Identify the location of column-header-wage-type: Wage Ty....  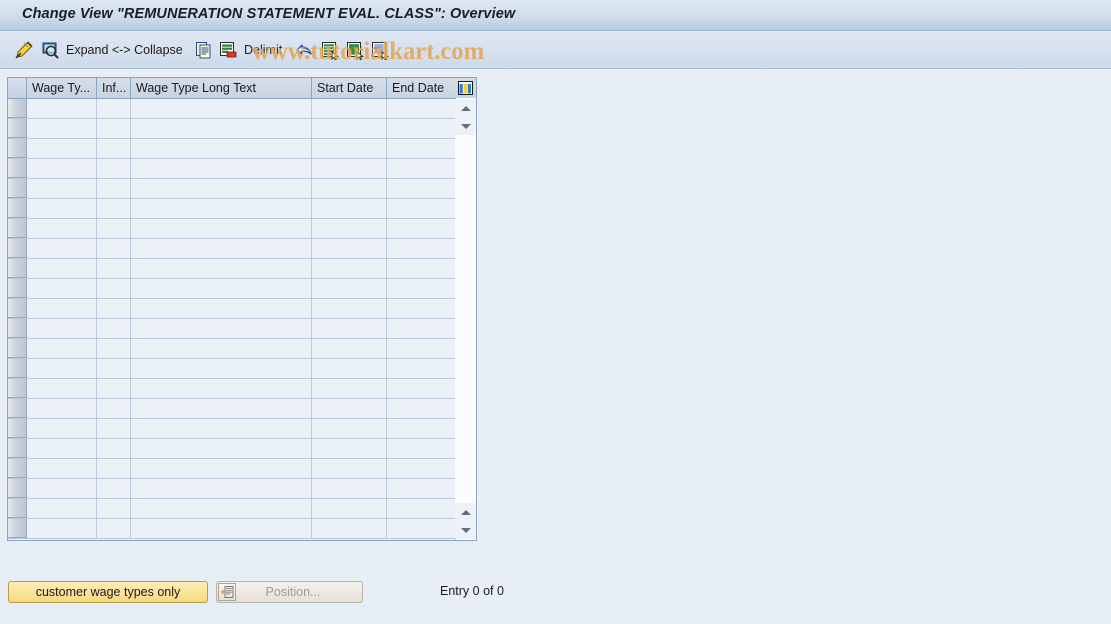
(62, 88).